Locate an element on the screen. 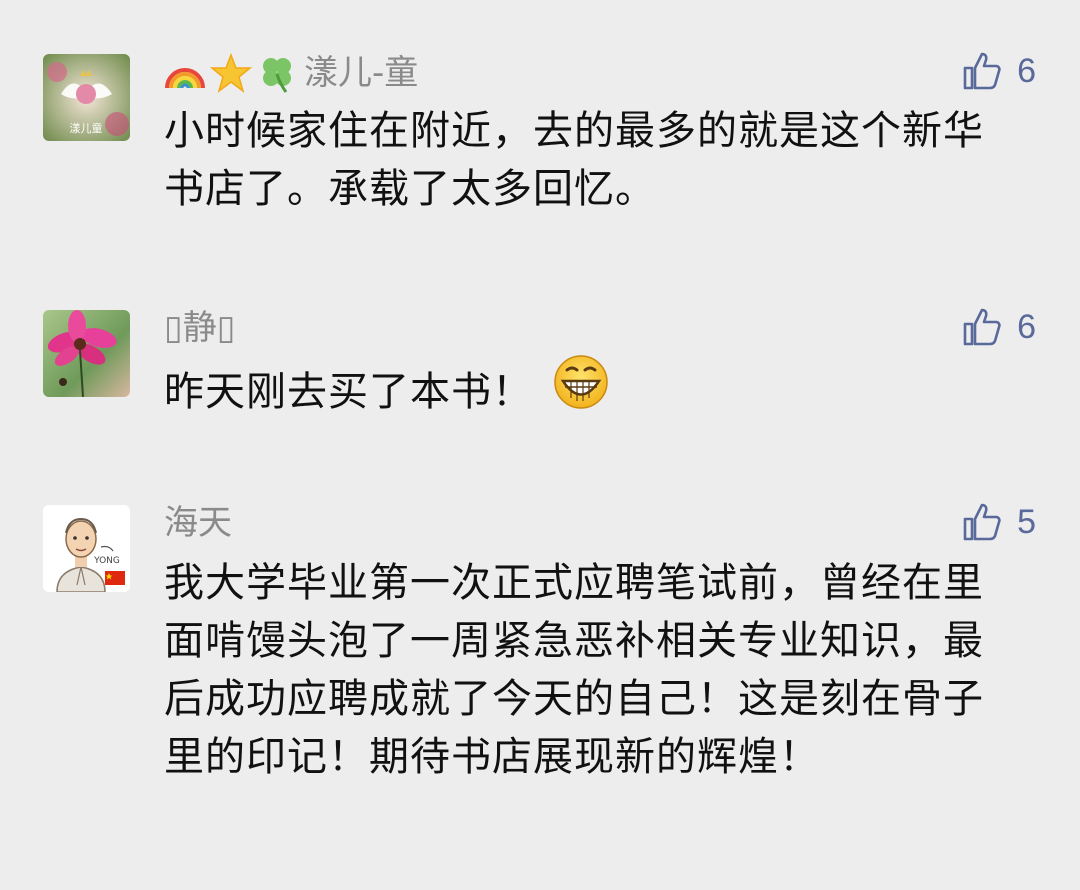  comment-text-row: 昨天刚去买了本书！ is located at coordinates (594, 392).